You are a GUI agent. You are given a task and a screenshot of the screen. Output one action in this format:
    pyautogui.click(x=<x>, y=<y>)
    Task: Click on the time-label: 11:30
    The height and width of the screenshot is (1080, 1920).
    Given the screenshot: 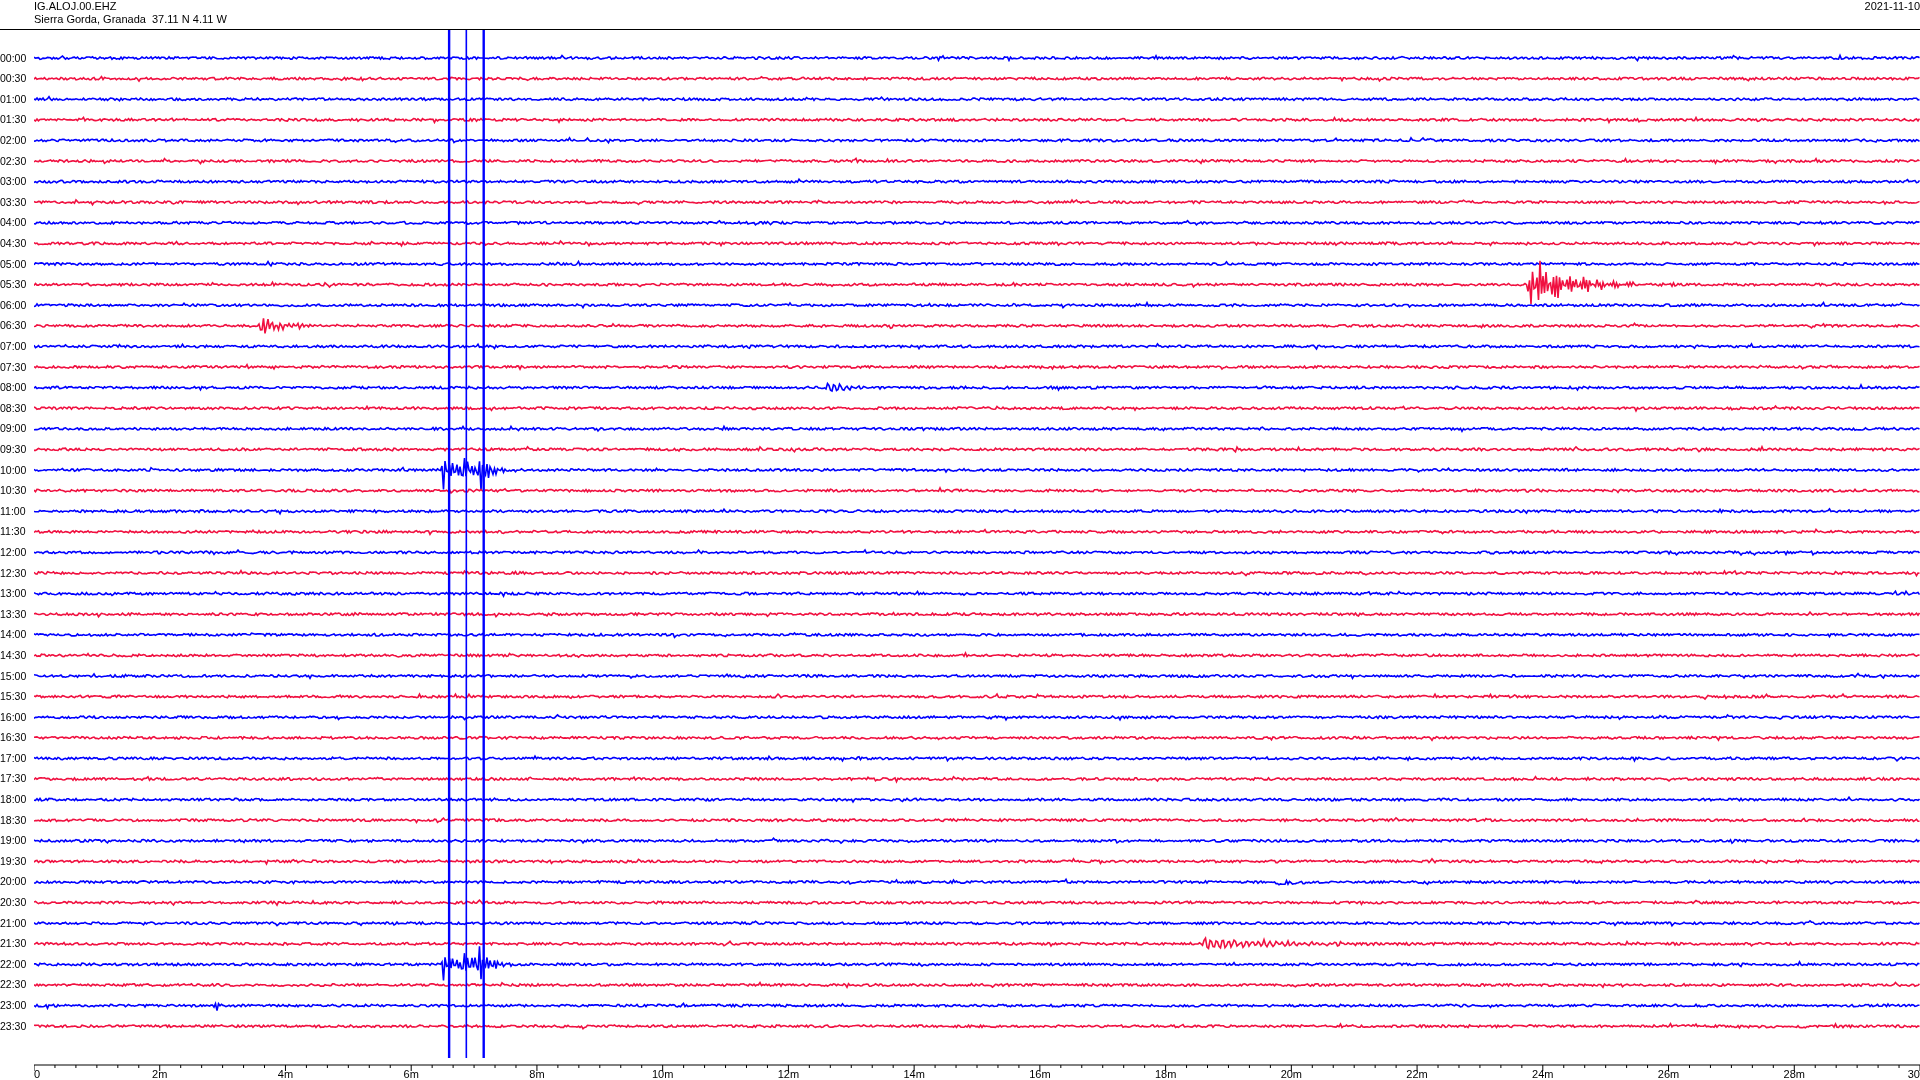 What is the action you would take?
    pyautogui.click(x=13, y=532)
    